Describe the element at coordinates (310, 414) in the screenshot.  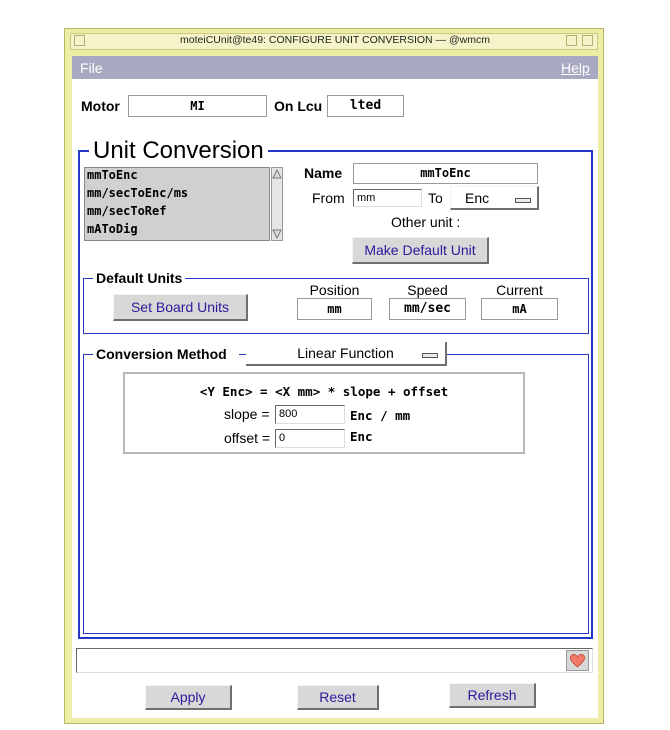
I see `slope-input: 800` at that location.